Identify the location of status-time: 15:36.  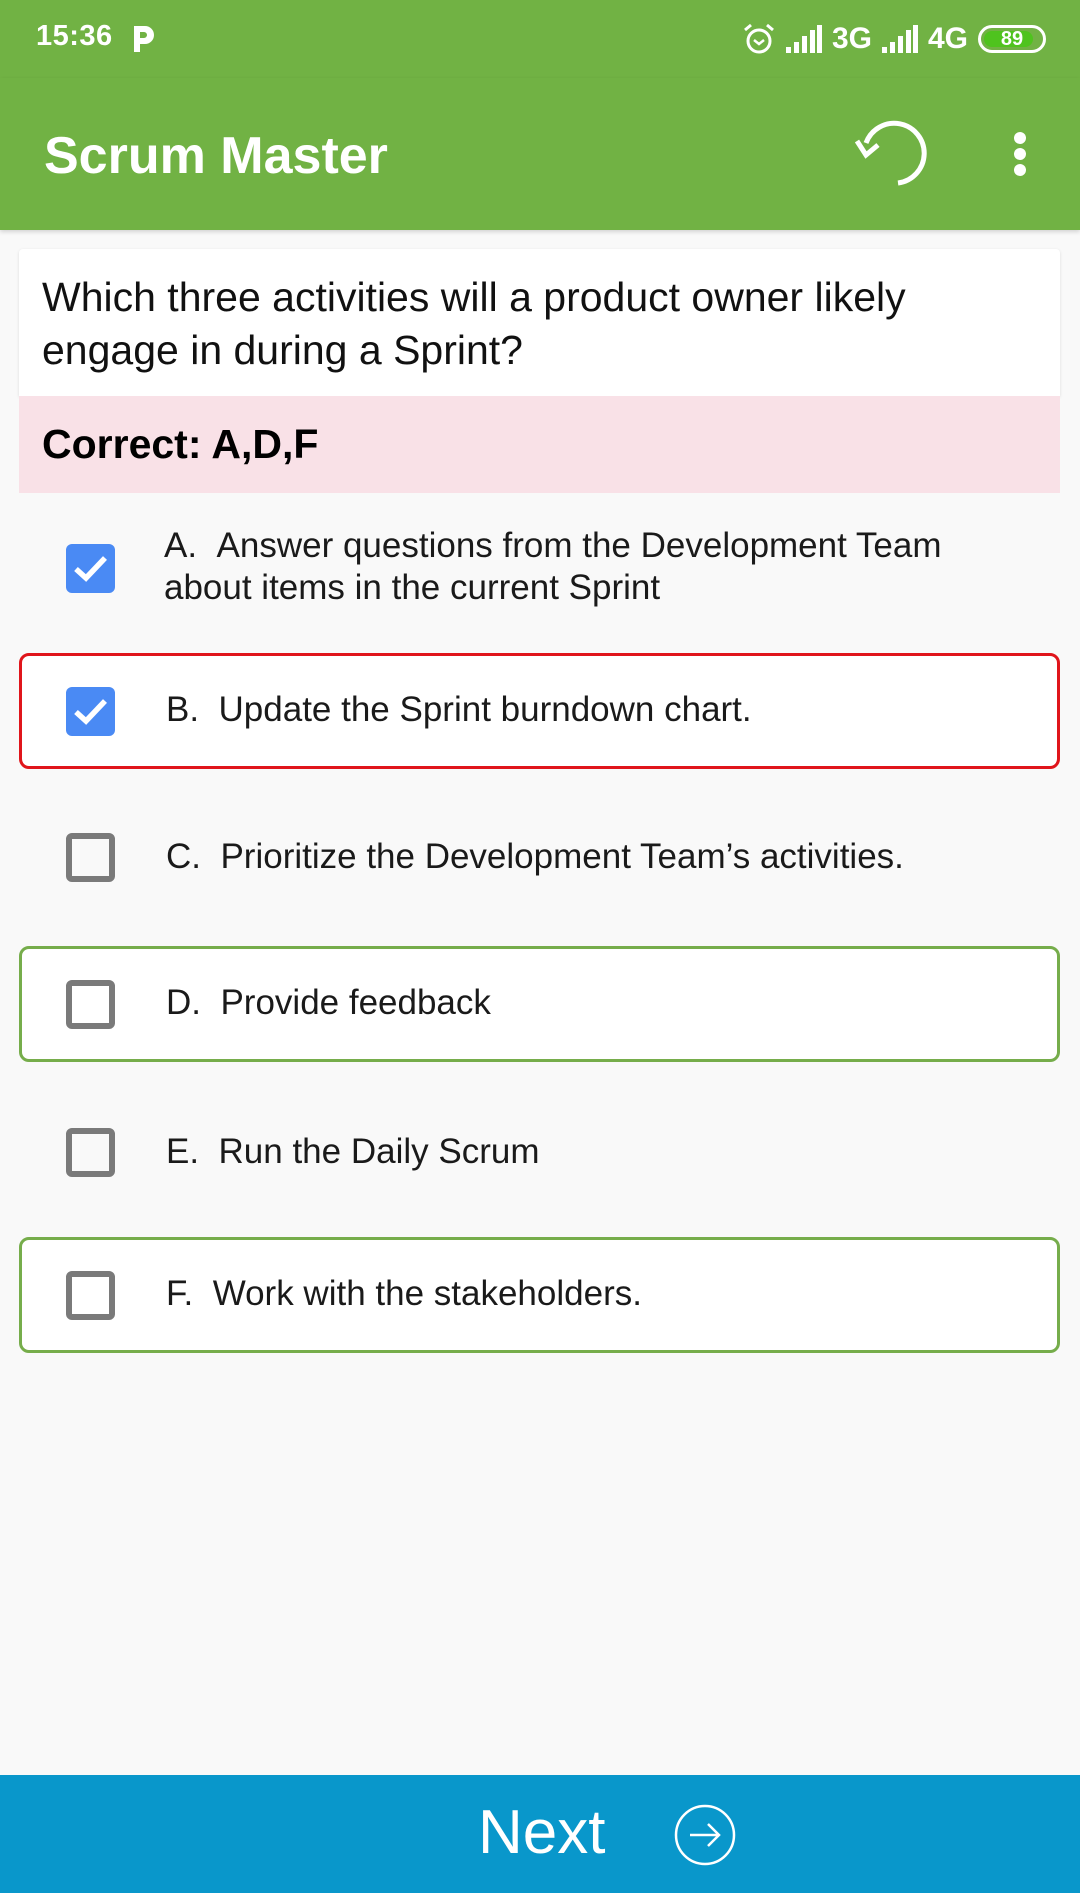
(74, 36).